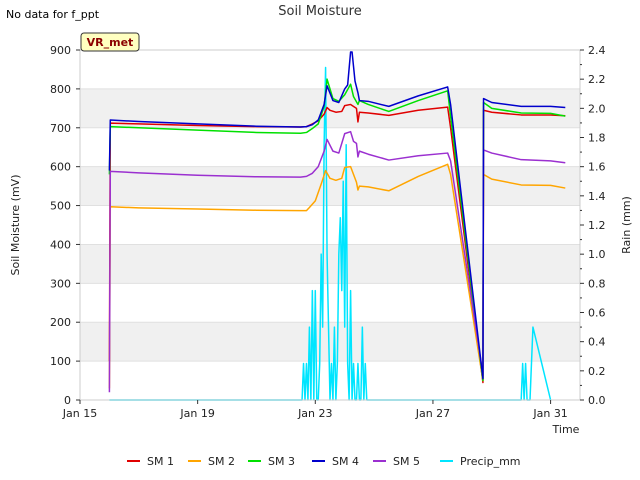 This screenshot has height=480, width=640. What do you see at coordinates (67, 400) in the screenshot?
I see `y-tick-label: 0` at bounding box center [67, 400].